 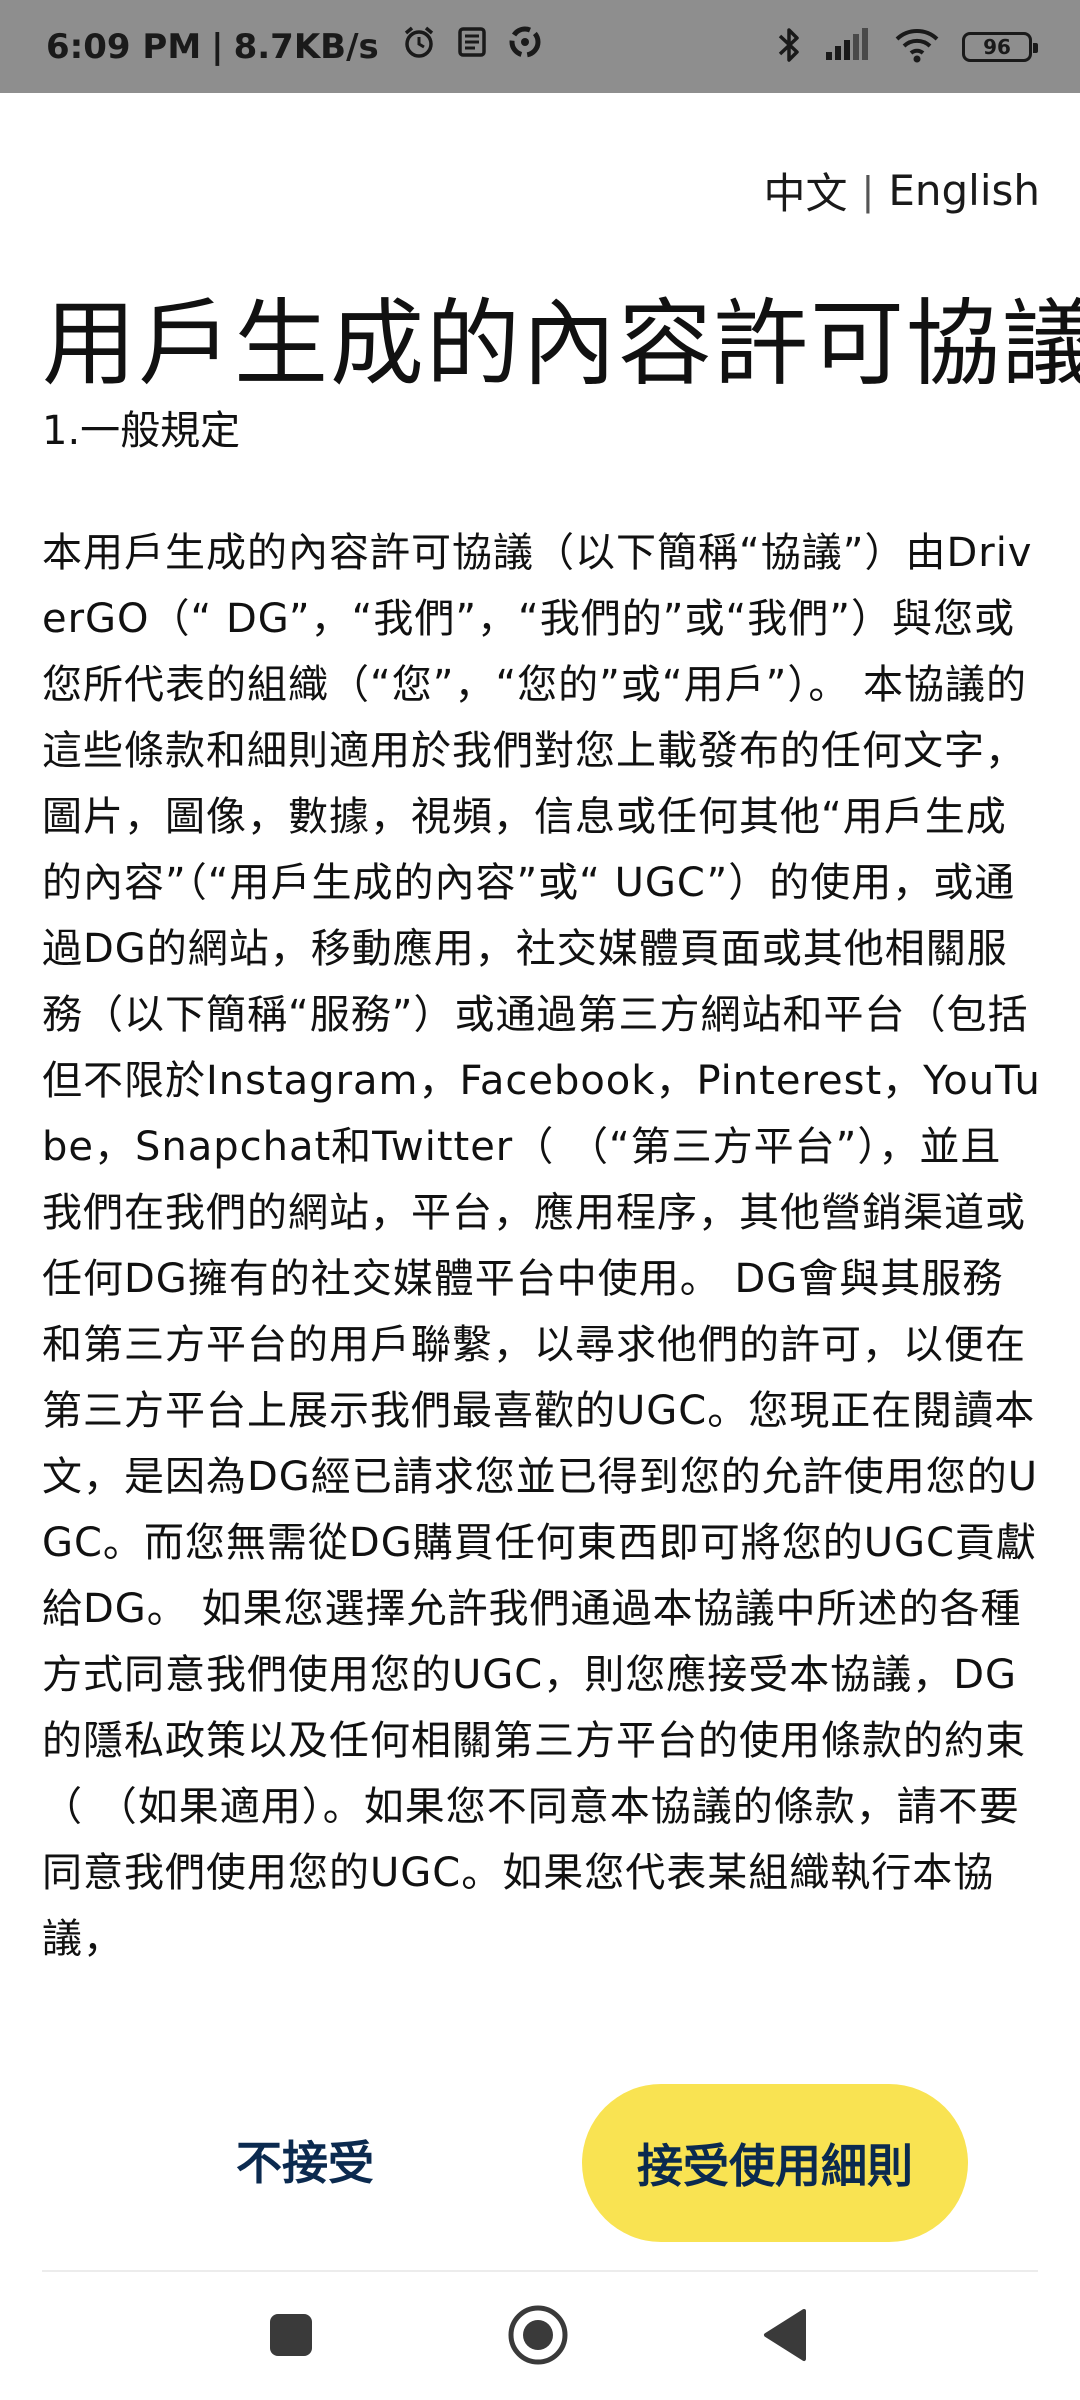 What do you see at coordinates (305, 2160) in the screenshot?
I see `decline-button: 不接受` at bounding box center [305, 2160].